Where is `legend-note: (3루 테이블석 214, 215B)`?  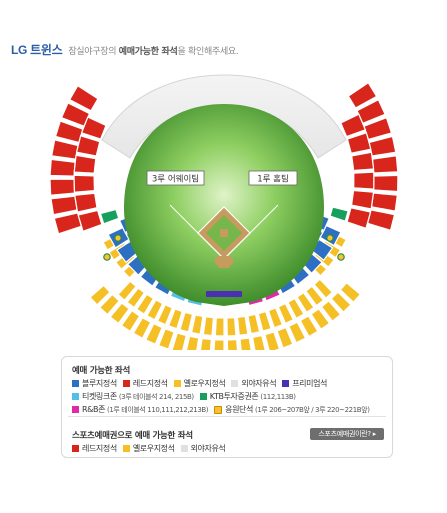
legend-note: (3루 테이블석 214, 215B) is located at coordinates (156, 396).